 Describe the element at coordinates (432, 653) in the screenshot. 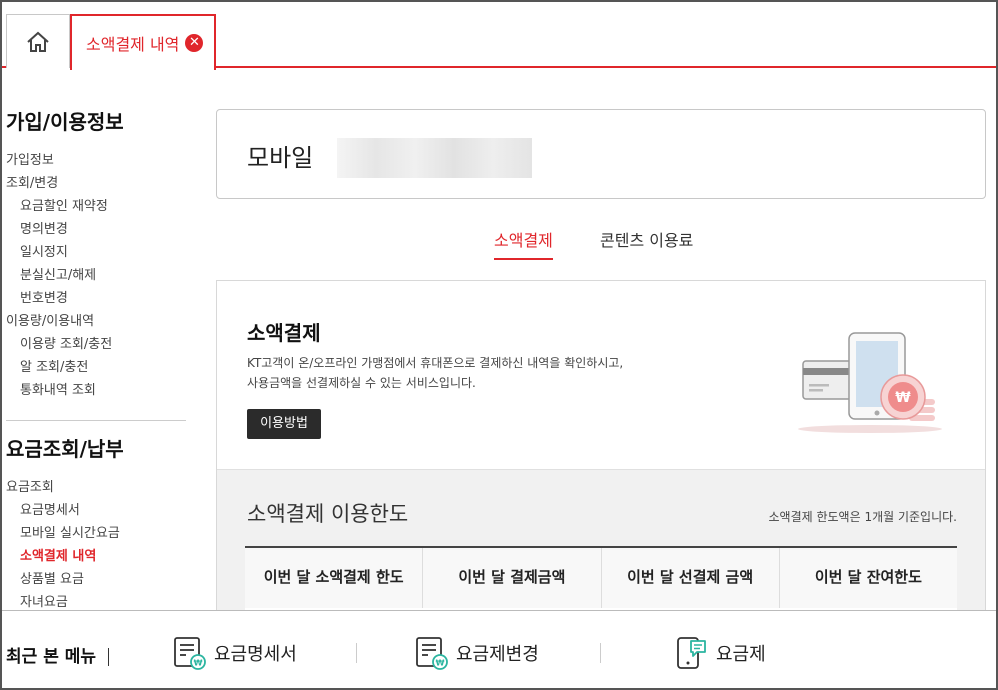

I see `bill-change-icon: ₩` at that location.